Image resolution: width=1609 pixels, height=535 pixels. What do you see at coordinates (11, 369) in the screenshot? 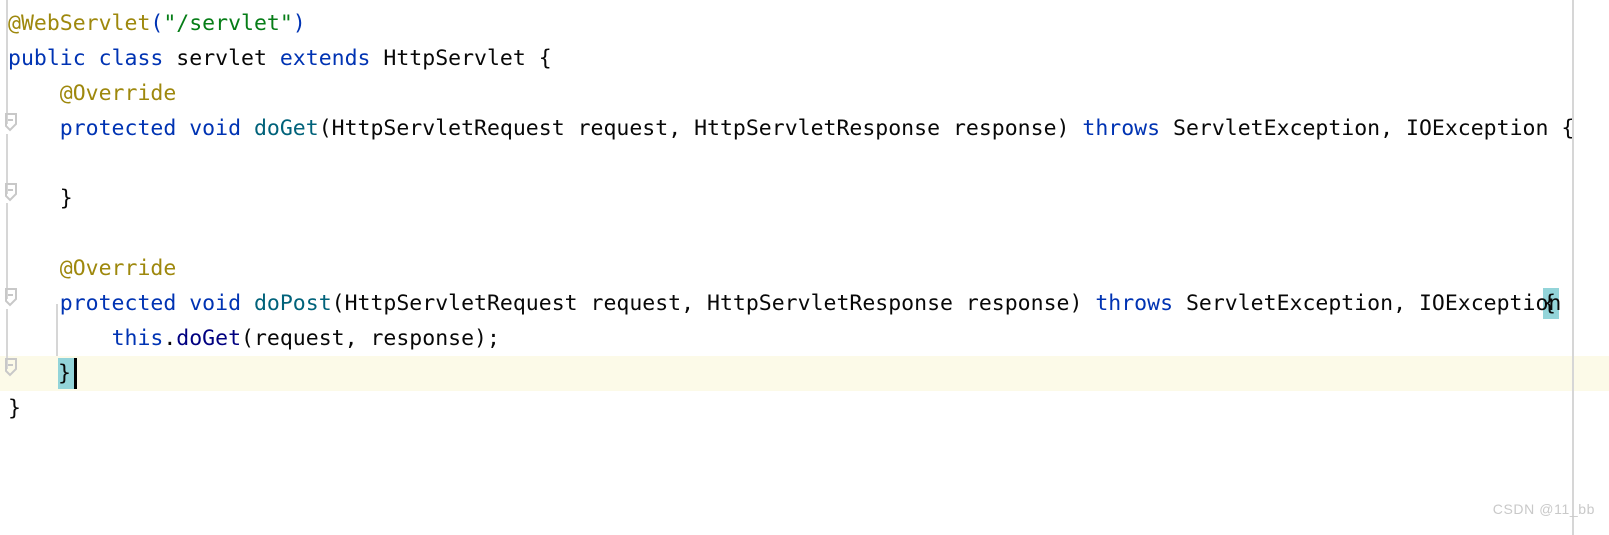
I see `fold-marker-dopost-end` at bounding box center [11, 369].